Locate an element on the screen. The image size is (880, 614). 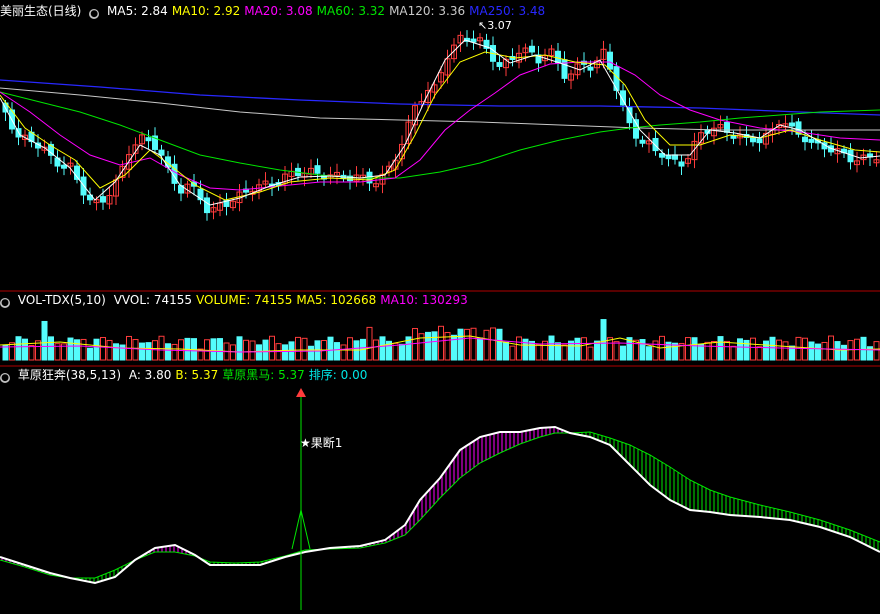
signal-arrow-icon is located at coordinates (301, 392).